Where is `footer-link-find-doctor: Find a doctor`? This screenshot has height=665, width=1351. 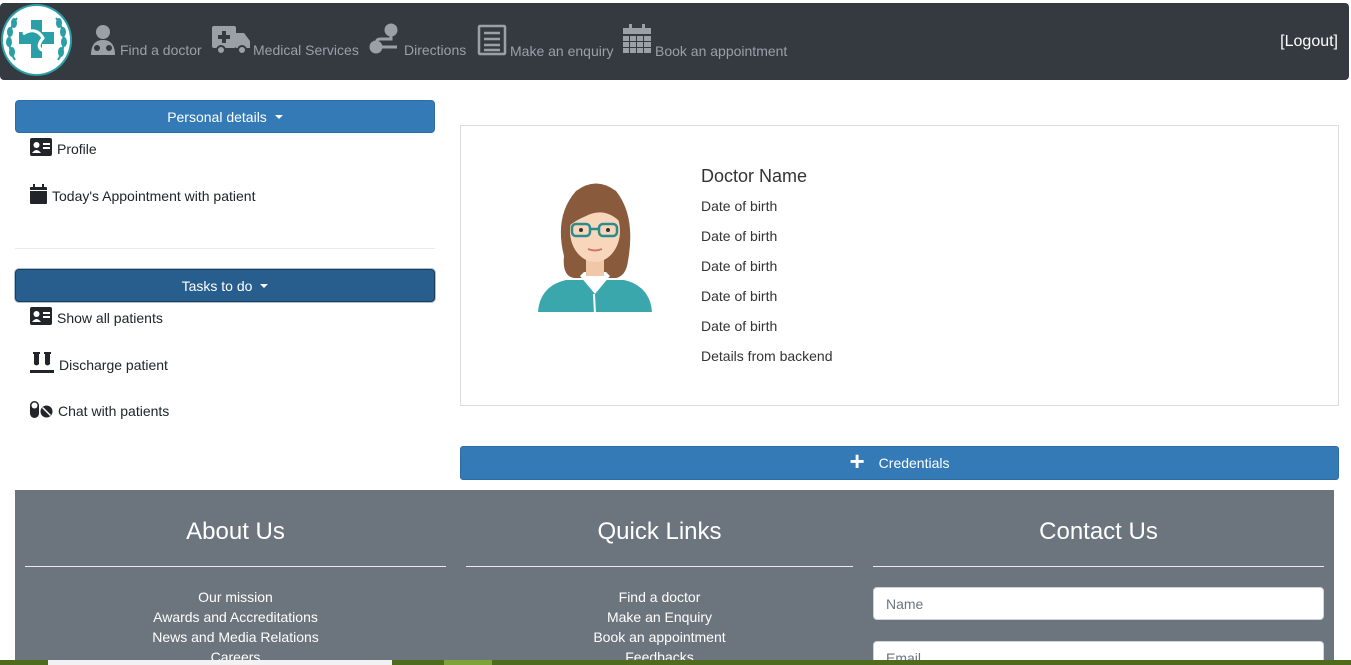 footer-link-find-doctor: Find a doctor is located at coordinates (659, 597).